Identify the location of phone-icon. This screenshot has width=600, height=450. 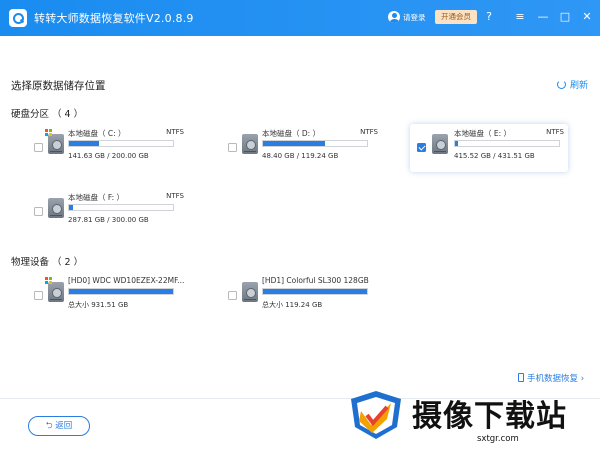
(521, 377).